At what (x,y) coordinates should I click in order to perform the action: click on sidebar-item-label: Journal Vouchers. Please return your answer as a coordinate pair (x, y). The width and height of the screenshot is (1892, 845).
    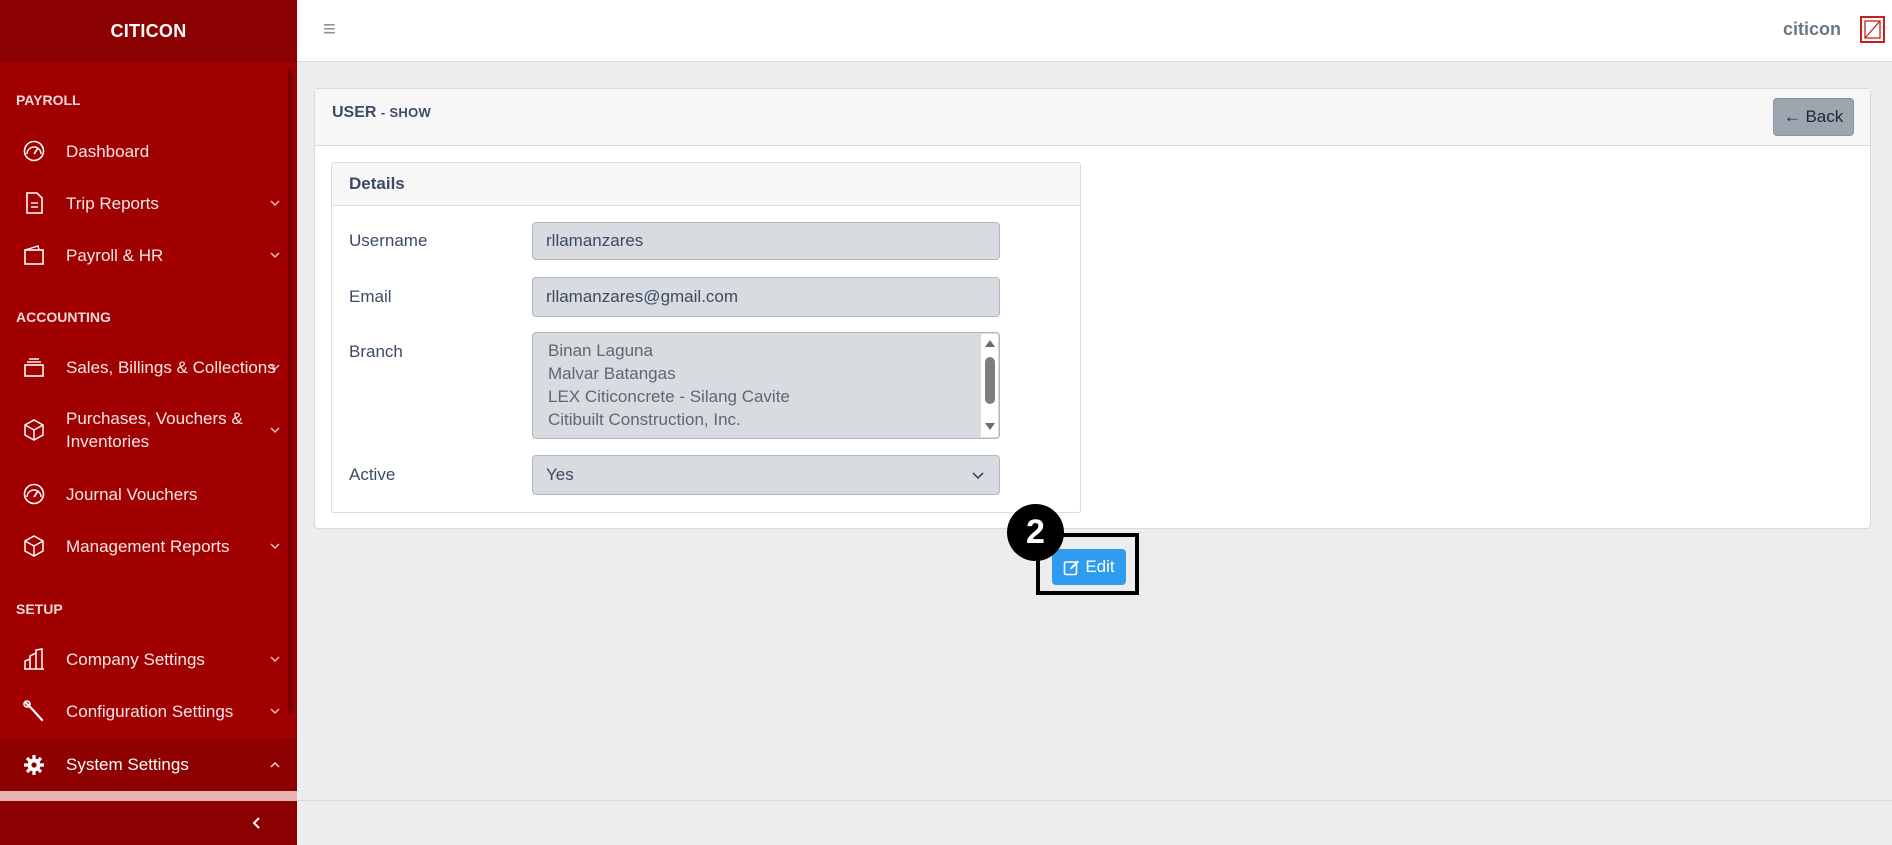
    Looking at the image, I should click on (132, 494).